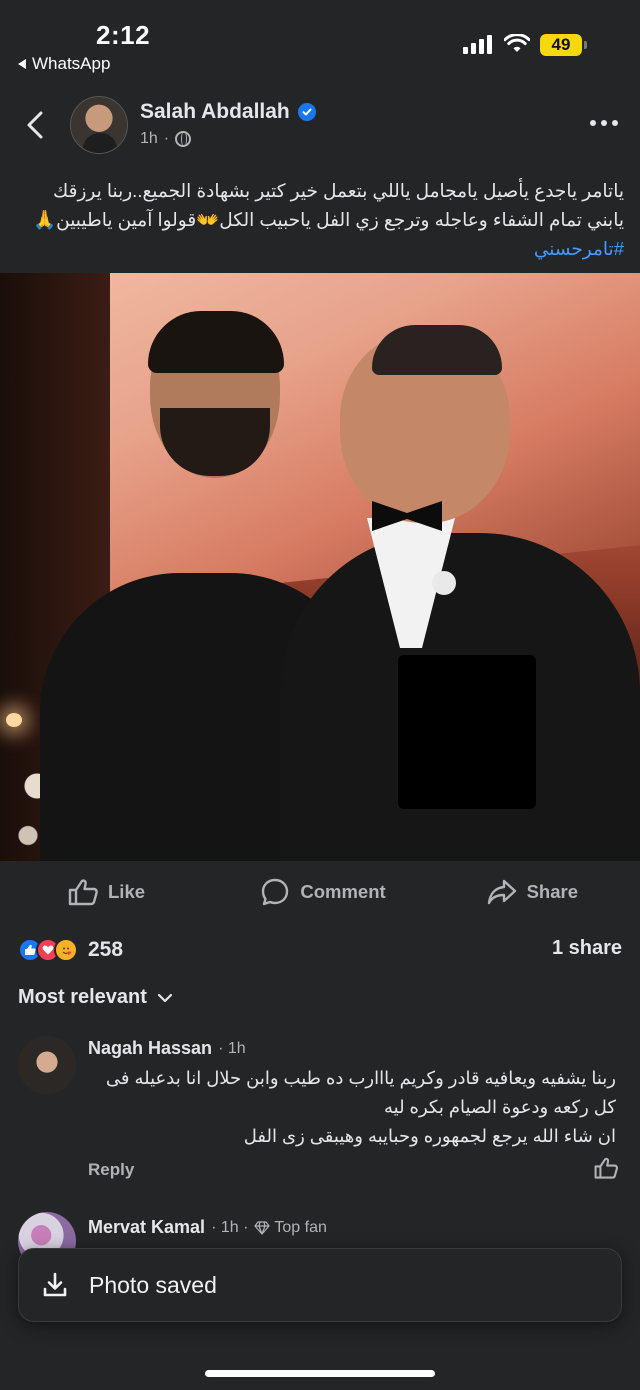 The width and height of the screenshot is (640, 1390). Describe the element at coordinates (275, 892) in the screenshot. I see `comment-bubble-icon` at that location.